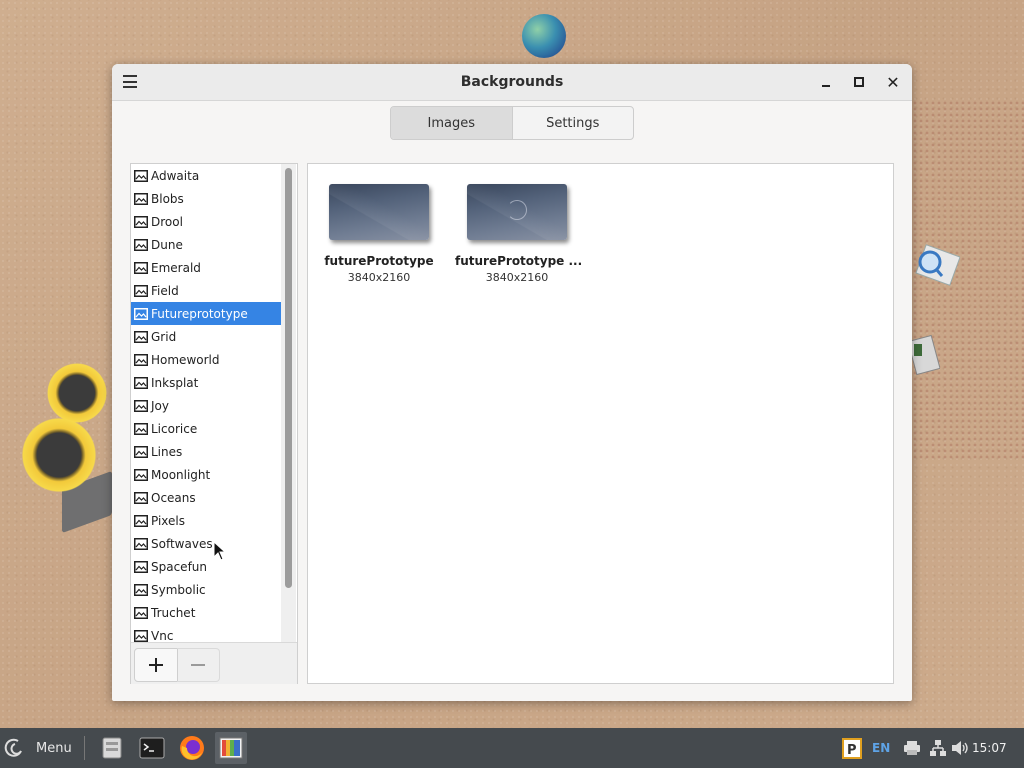  Describe the element at coordinates (173, 612) in the screenshot. I see `list-item-label: Truchet` at that location.